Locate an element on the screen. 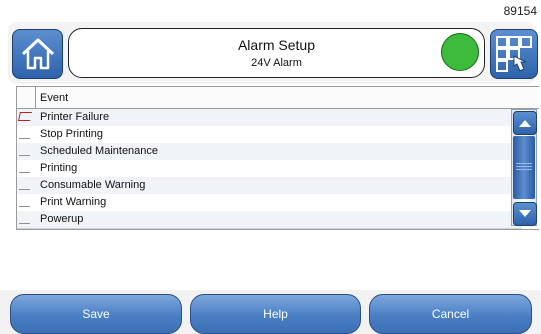 The width and height of the screenshot is (541, 334). table-header: Event is located at coordinates (278, 98).